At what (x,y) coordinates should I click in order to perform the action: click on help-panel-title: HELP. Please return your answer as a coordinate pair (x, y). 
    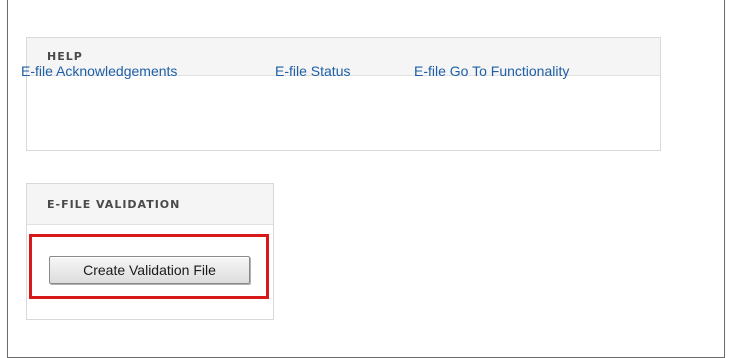
    Looking at the image, I should click on (65, 56).